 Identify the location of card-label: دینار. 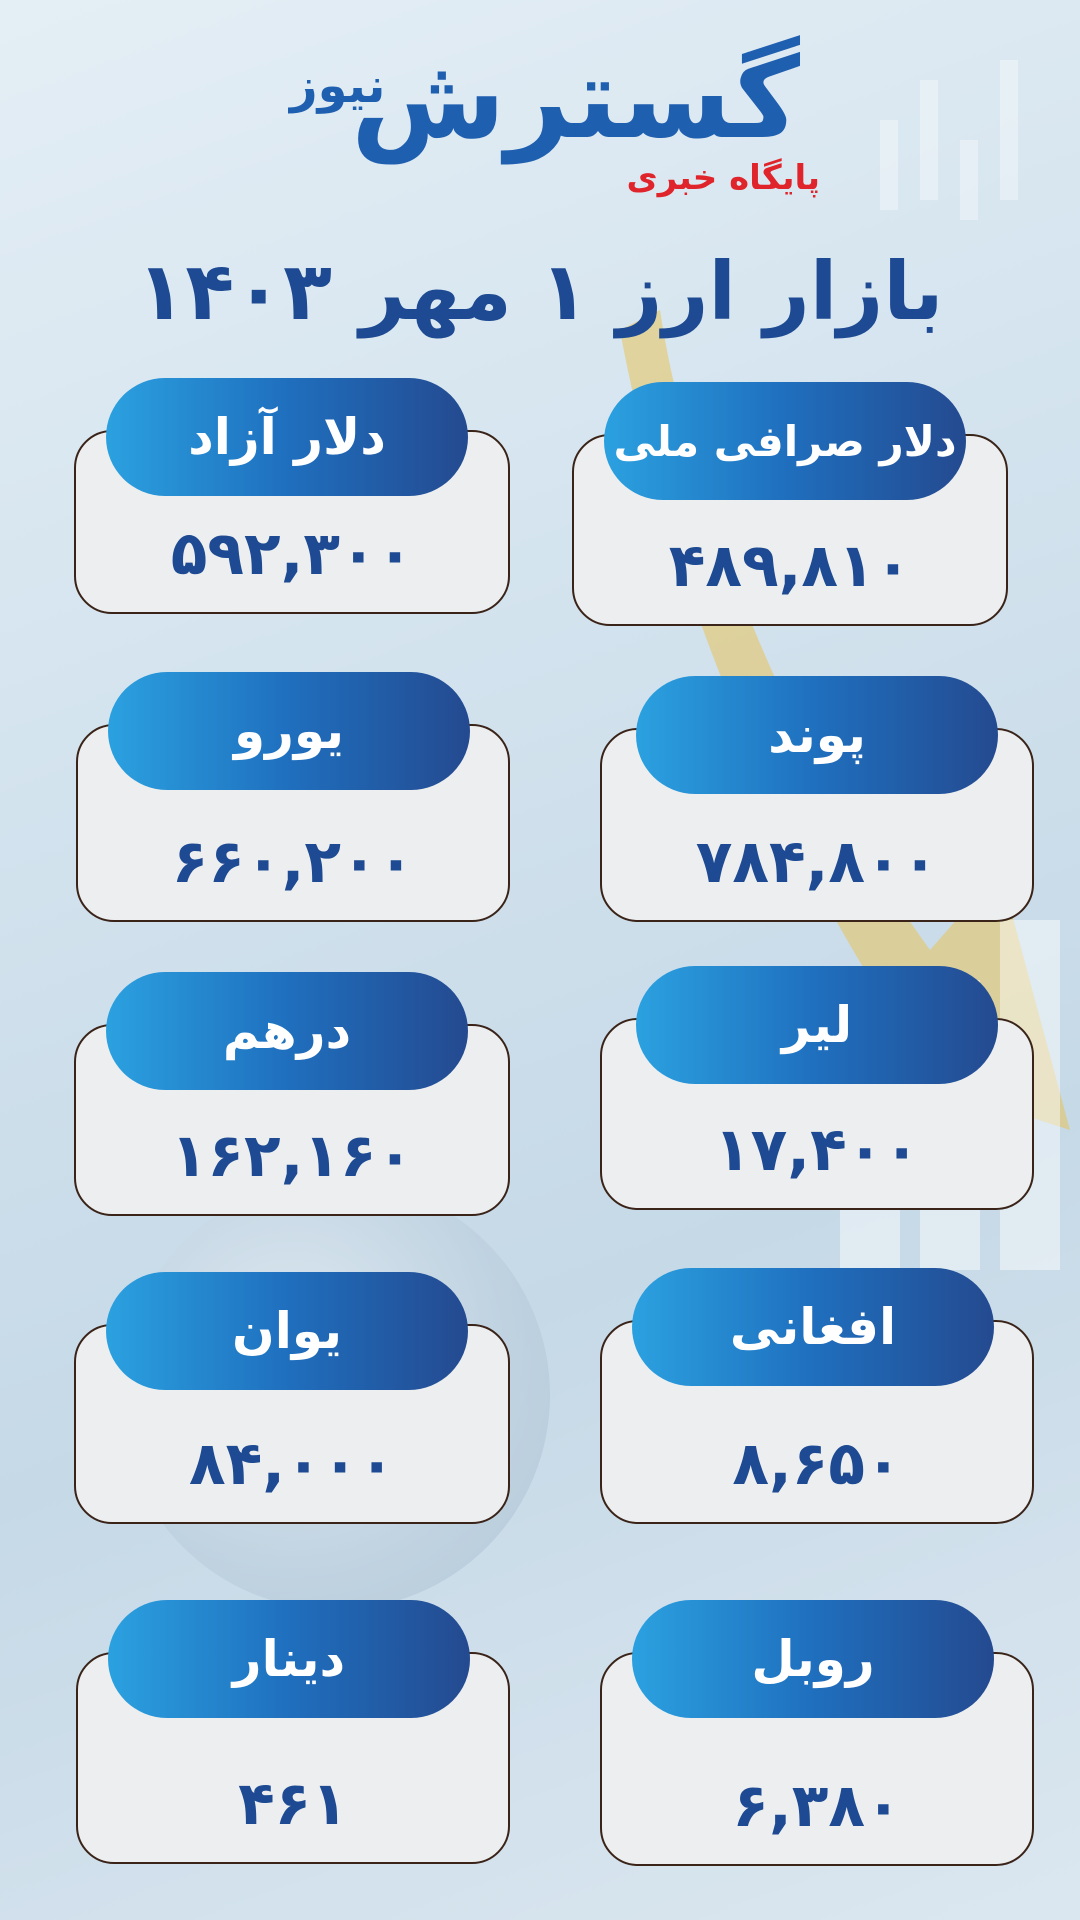
(289, 1659).